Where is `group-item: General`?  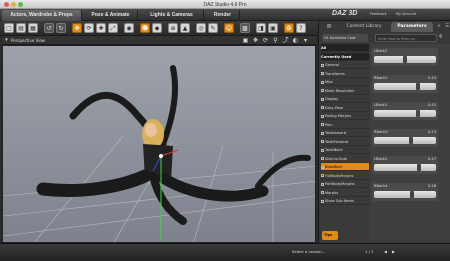 group-item: General is located at coordinates (345, 65).